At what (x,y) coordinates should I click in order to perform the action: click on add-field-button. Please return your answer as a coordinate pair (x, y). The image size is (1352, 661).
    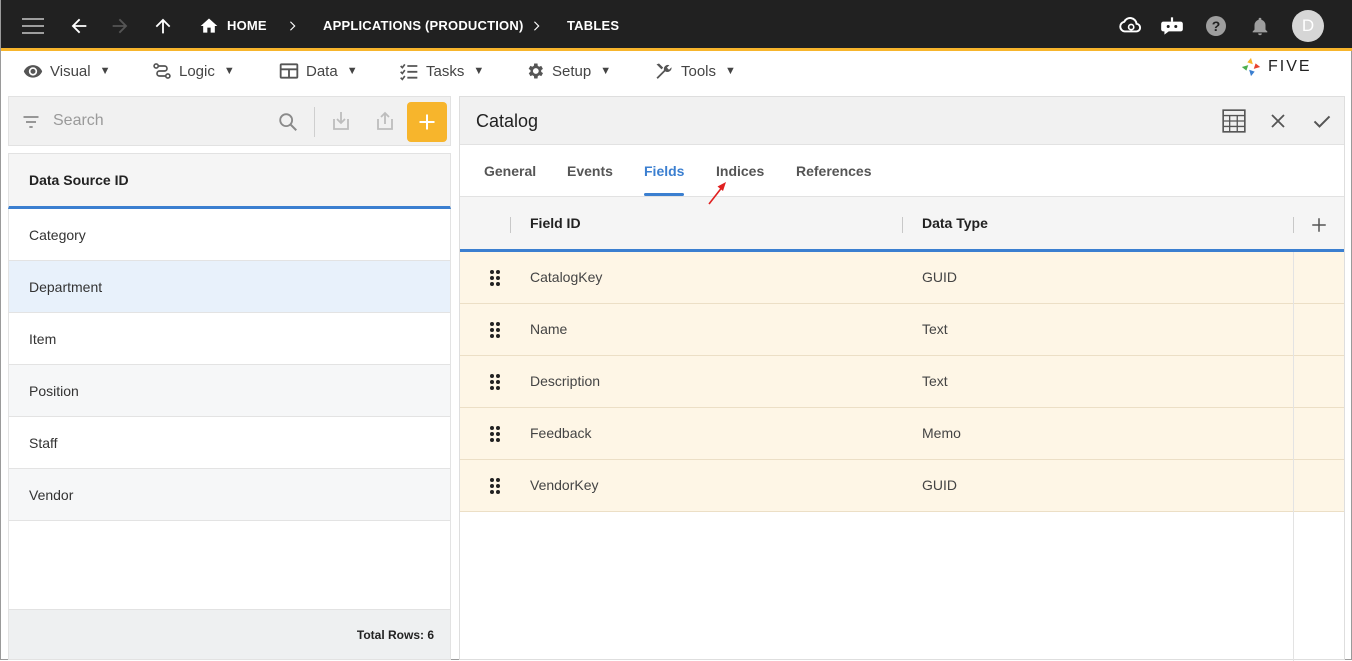
    Looking at the image, I should click on (1319, 227).